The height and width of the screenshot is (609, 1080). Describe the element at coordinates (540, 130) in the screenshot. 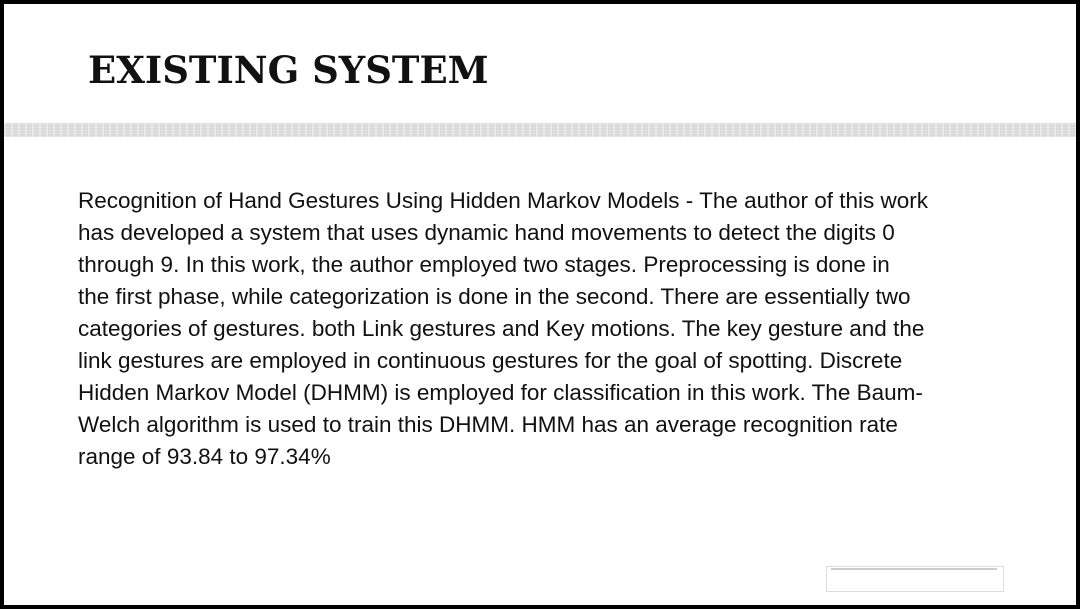

I see `decorative-band` at that location.